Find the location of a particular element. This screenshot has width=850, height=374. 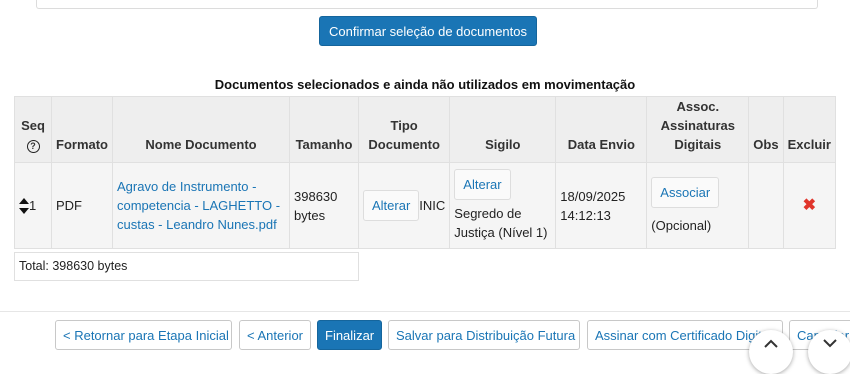

col-excluir-label: Excluir is located at coordinates (809, 144).